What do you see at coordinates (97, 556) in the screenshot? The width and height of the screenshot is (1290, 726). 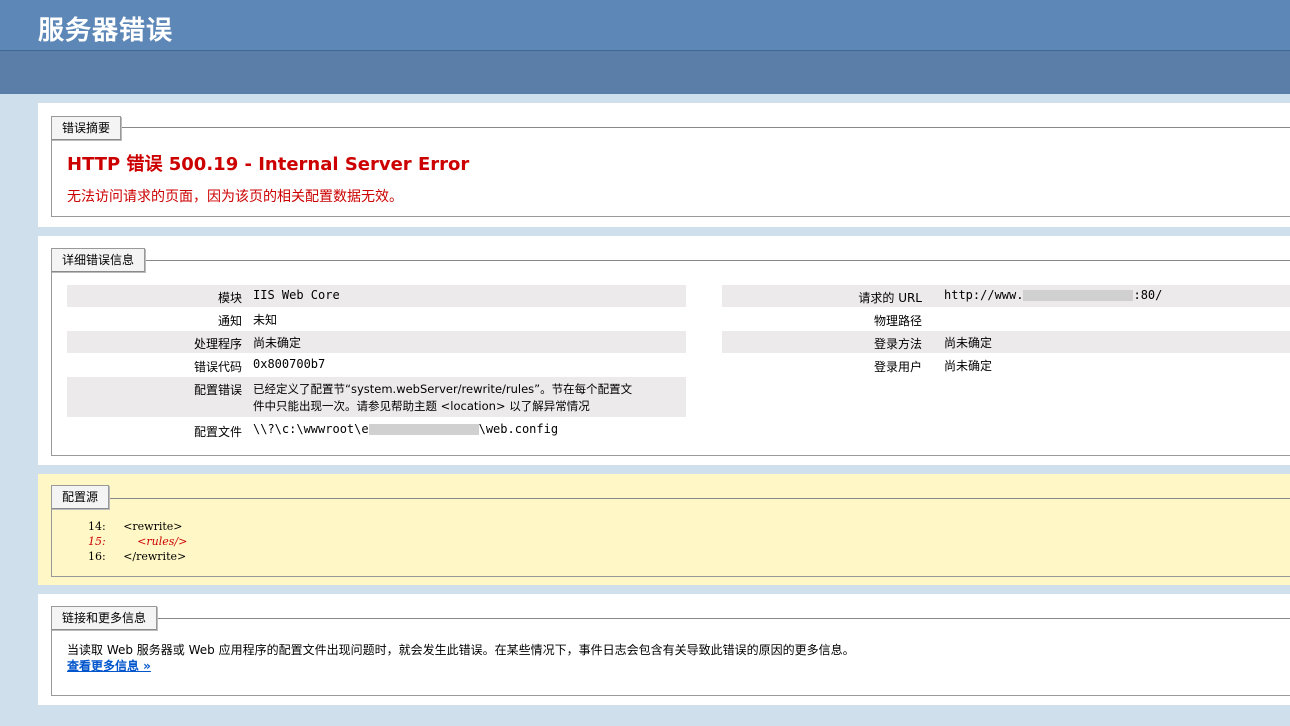 I see `line-number: 16:` at bounding box center [97, 556].